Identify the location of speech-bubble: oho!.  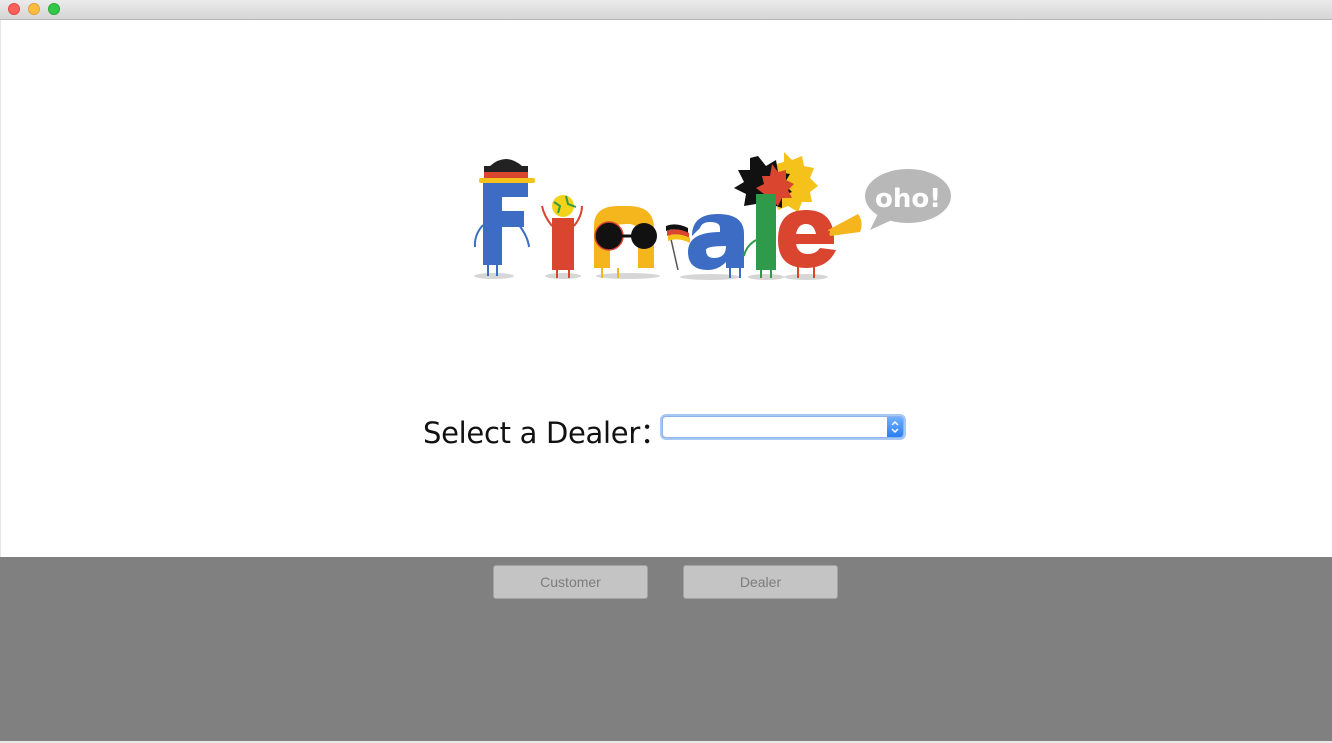
(908, 199).